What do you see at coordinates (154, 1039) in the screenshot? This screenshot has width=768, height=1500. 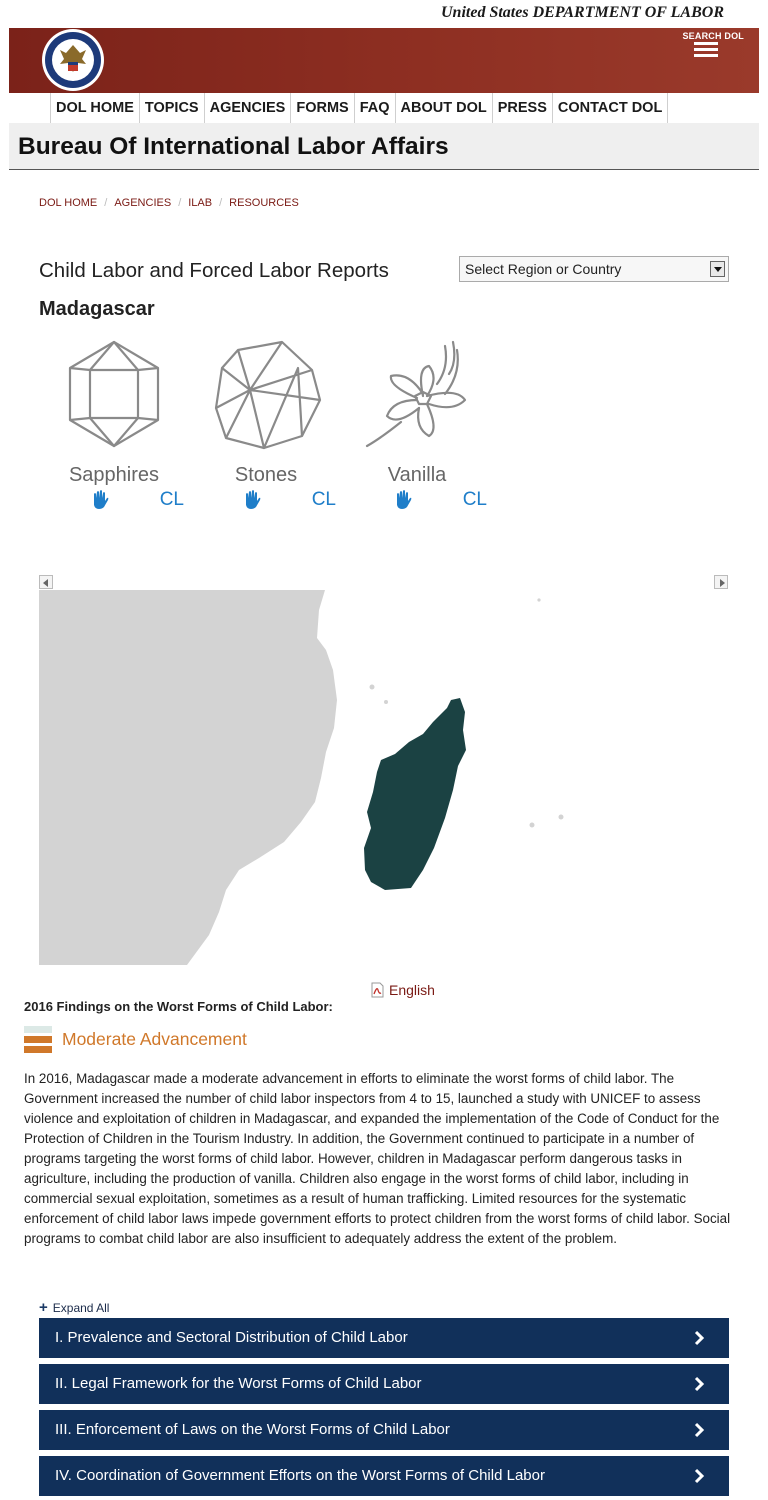 I see `assessment-label: Moderate Advancement` at bounding box center [154, 1039].